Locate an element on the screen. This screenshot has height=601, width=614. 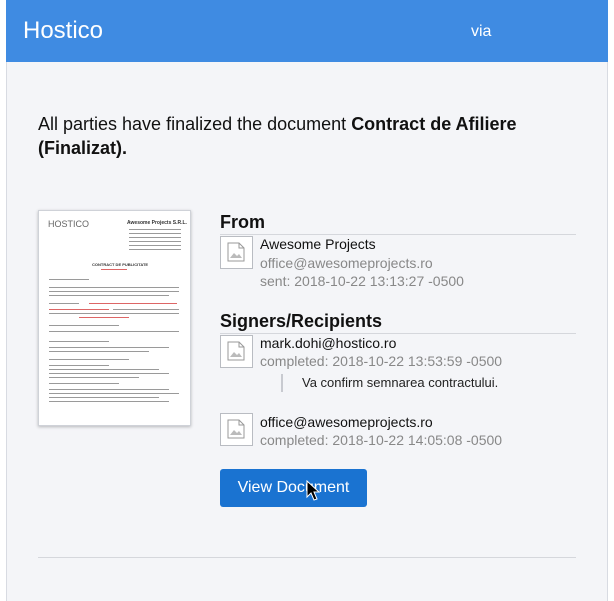
sender-email: office@awesomeprojects.ro is located at coordinates (346, 263).